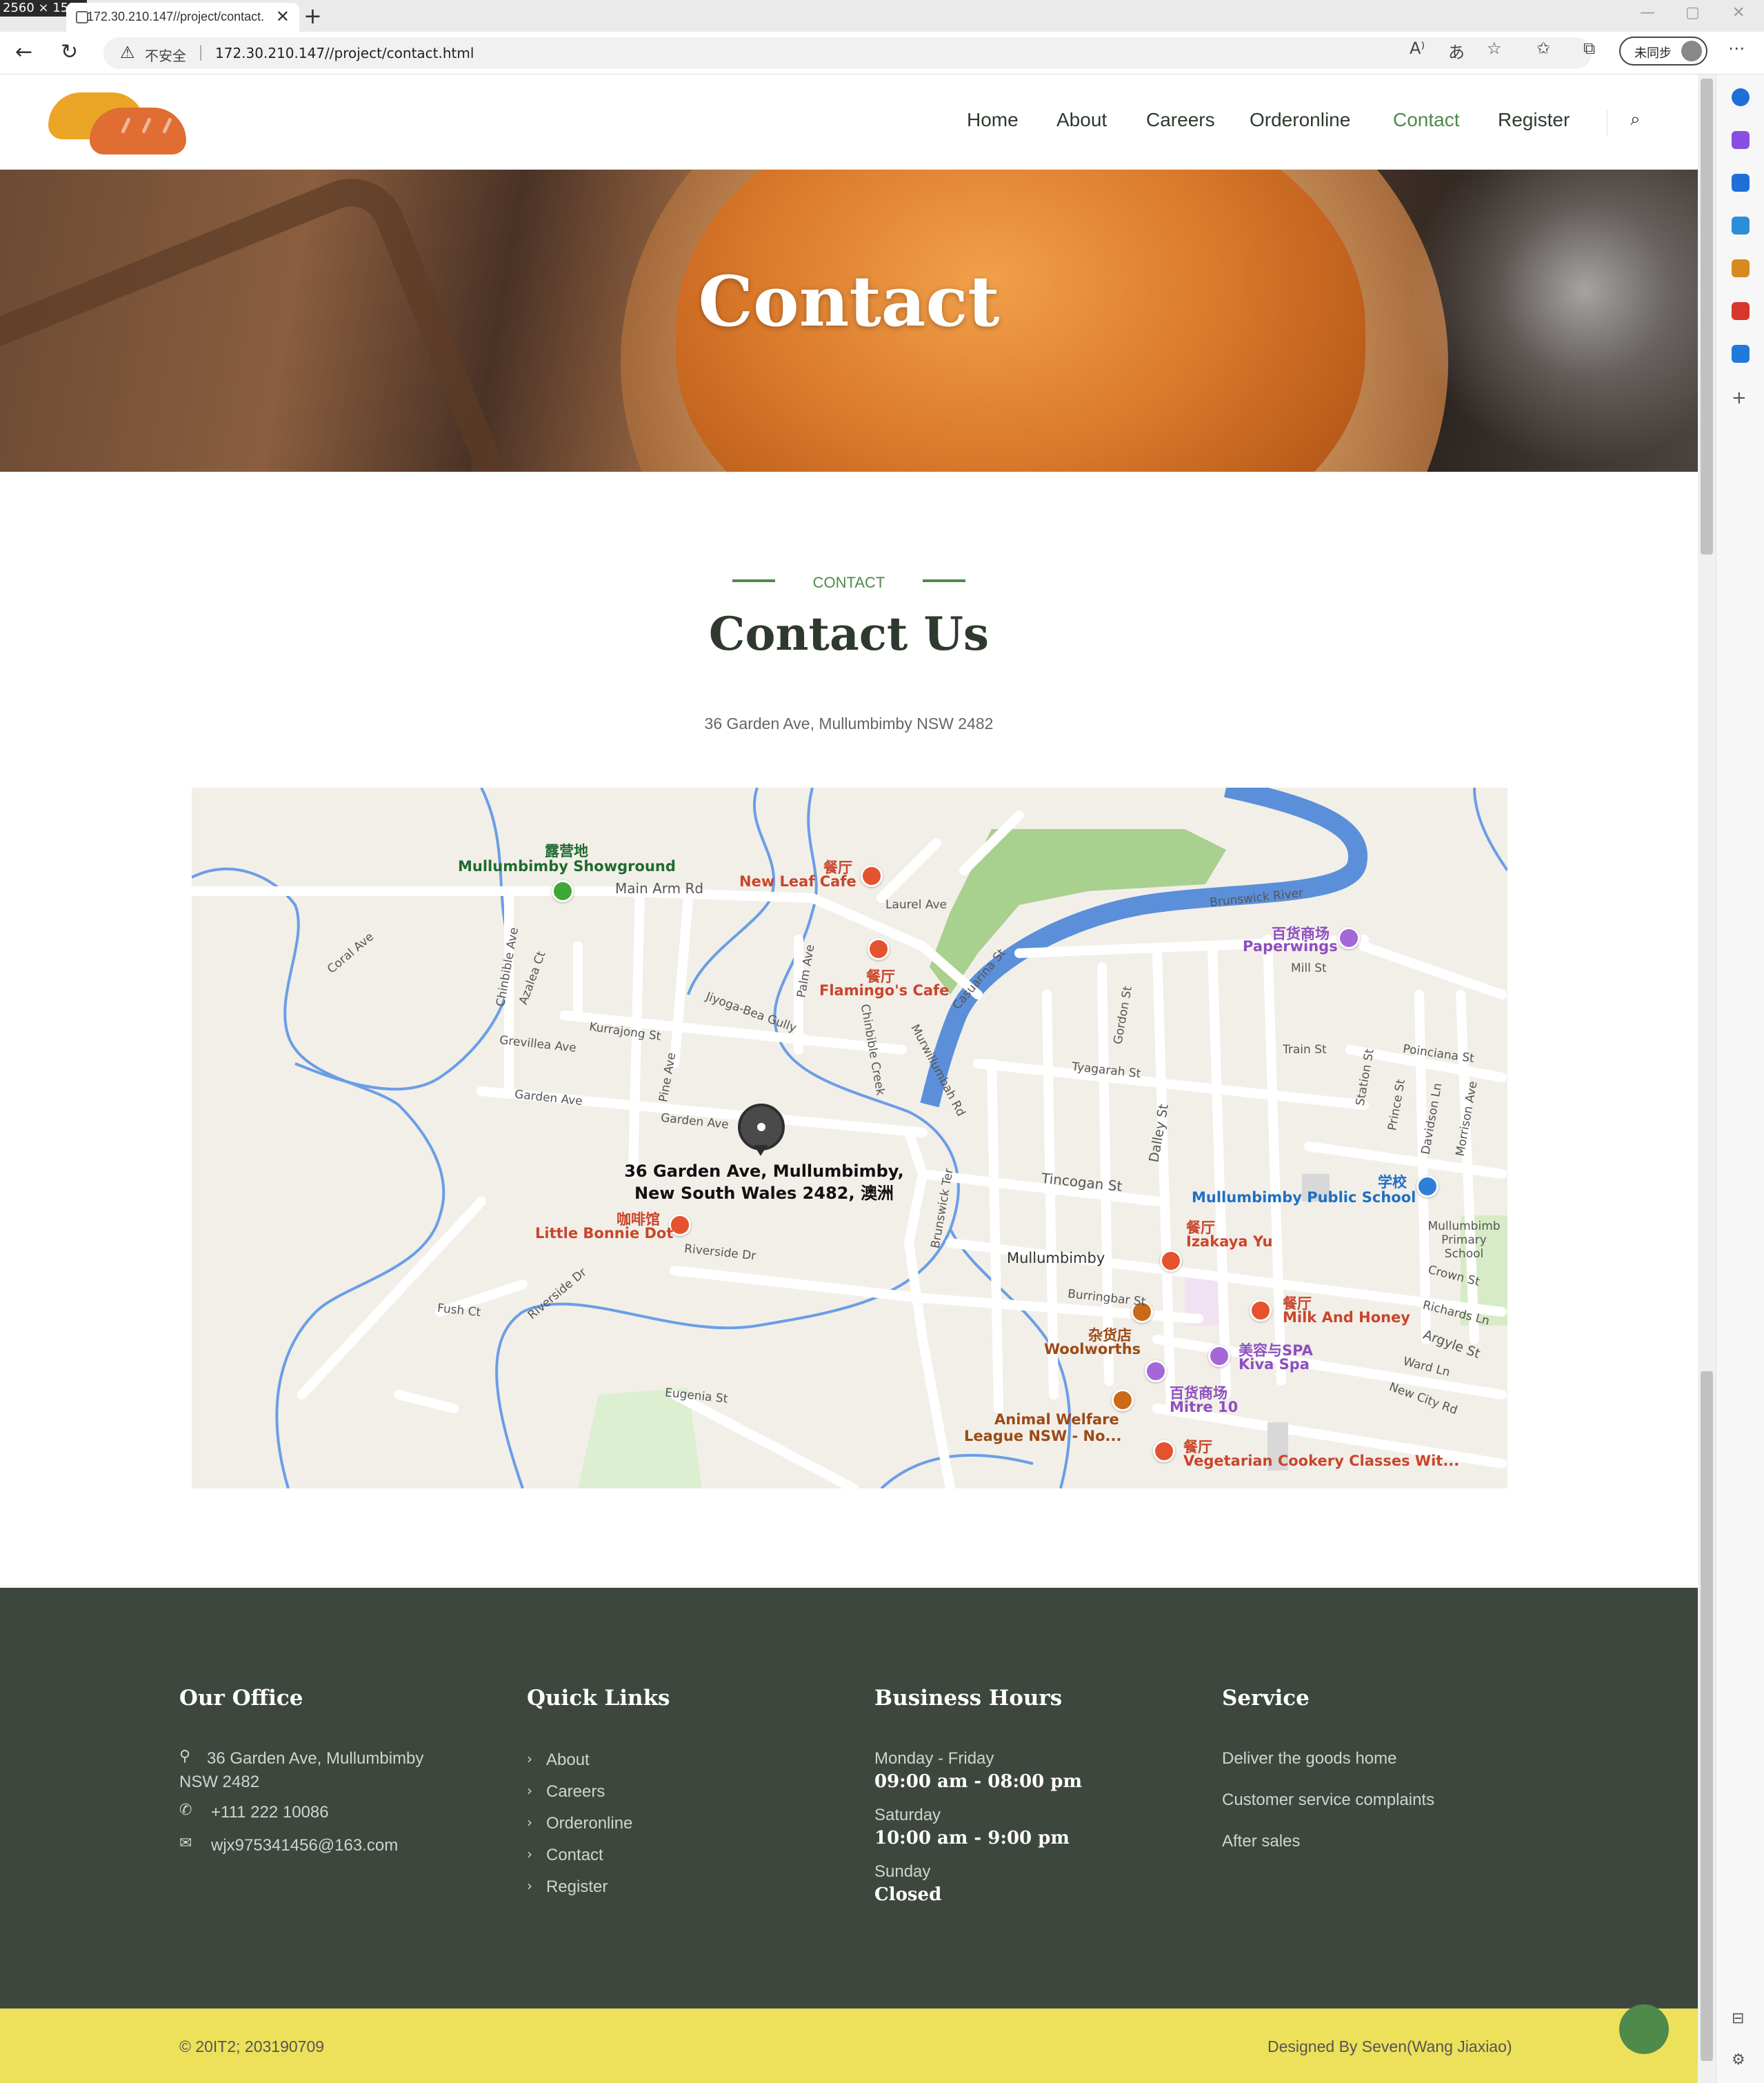 The height and width of the screenshot is (2083, 1764). Describe the element at coordinates (1056, 1420) in the screenshot. I see `poi-label: Animal Welfare` at that location.